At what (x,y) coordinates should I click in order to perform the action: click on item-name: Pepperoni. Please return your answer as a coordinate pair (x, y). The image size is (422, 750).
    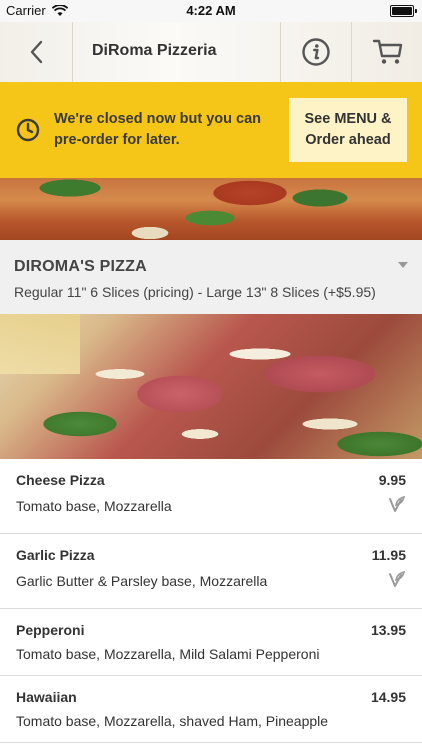
    Looking at the image, I should click on (50, 630).